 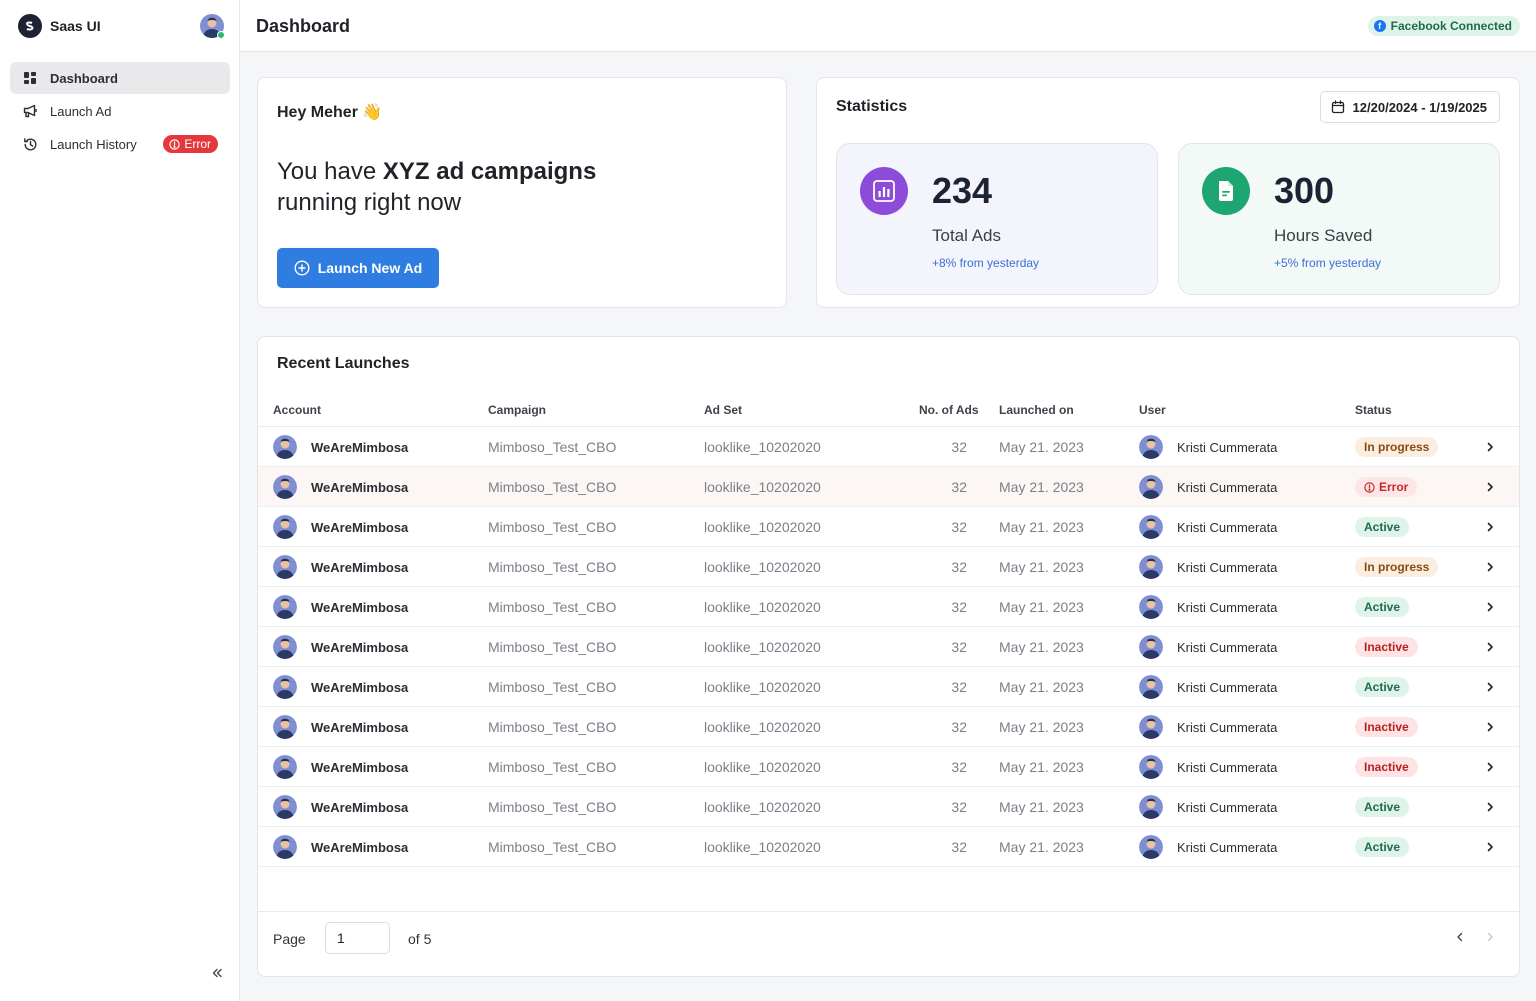 I want to click on collapse-sidebar-button, so click(x=217, y=973).